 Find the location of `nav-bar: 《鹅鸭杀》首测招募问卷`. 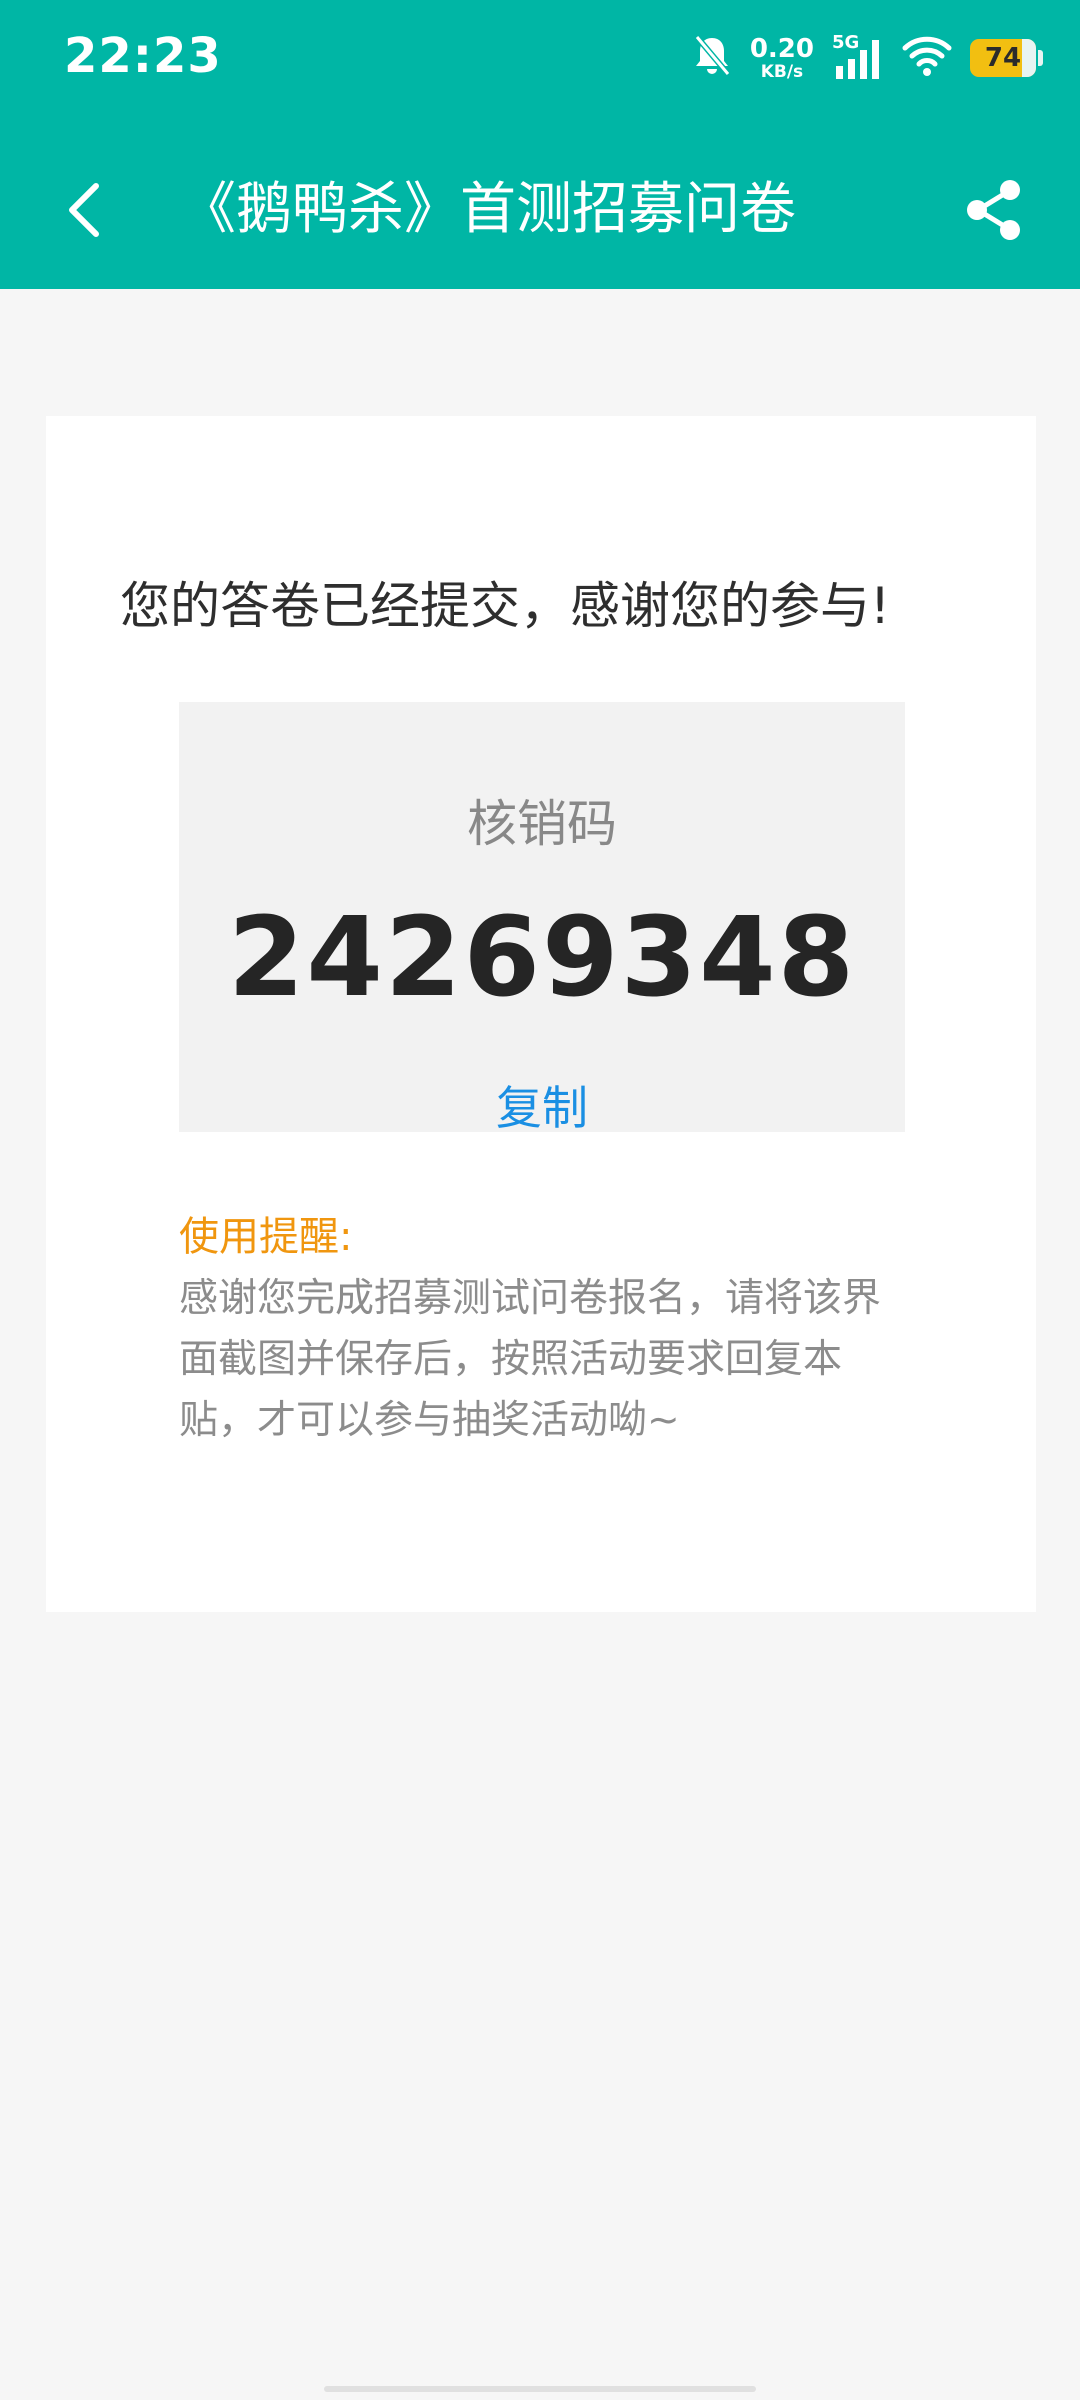

nav-bar: 《鹅鸭杀》首测招募问卷 is located at coordinates (540, 210).